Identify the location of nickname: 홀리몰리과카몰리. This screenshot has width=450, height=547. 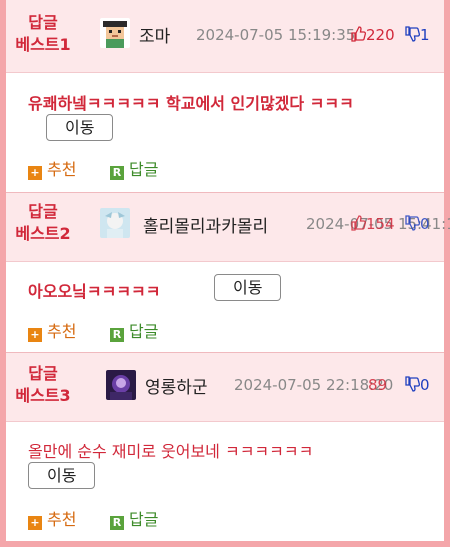
(205, 224).